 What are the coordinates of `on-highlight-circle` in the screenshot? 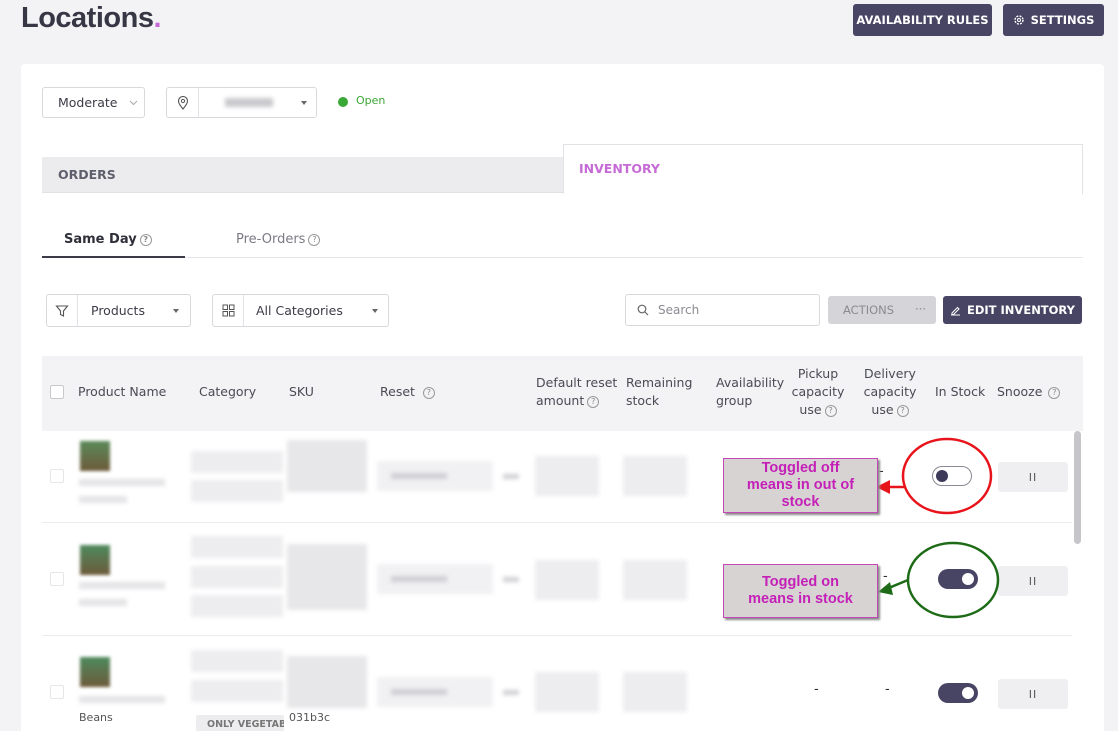 It's located at (953, 580).